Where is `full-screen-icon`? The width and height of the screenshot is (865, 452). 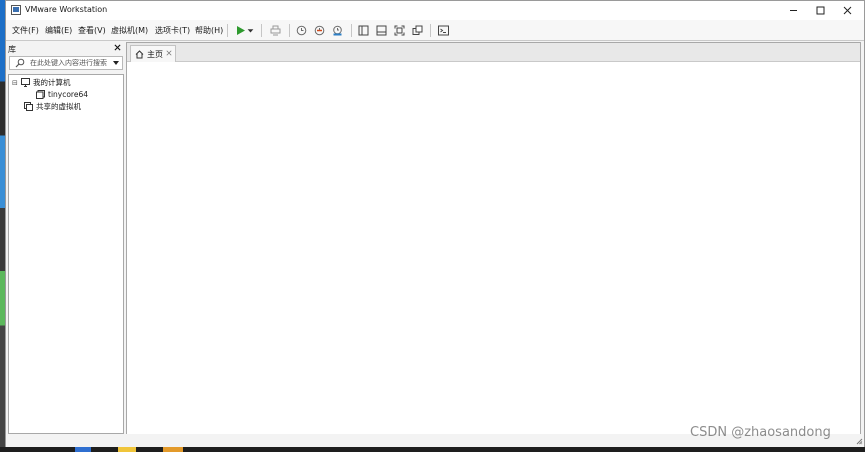
full-screen-icon is located at coordinates (399, 30).